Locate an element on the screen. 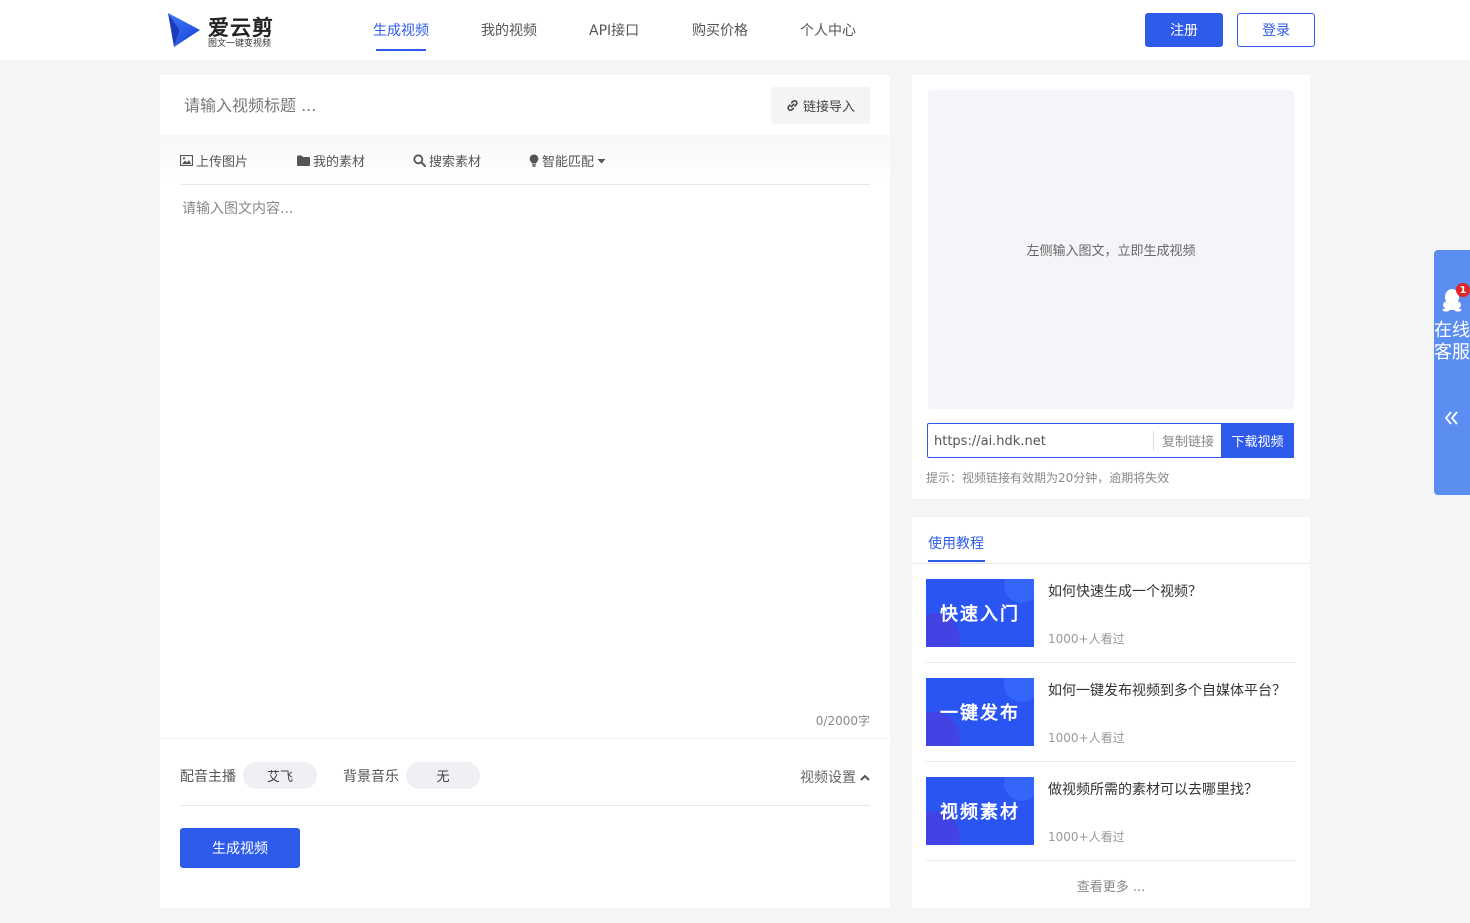 This screenshot has height=923, width=1470. download-video-button: 下载视频 is located at coordinates (1257, 440).